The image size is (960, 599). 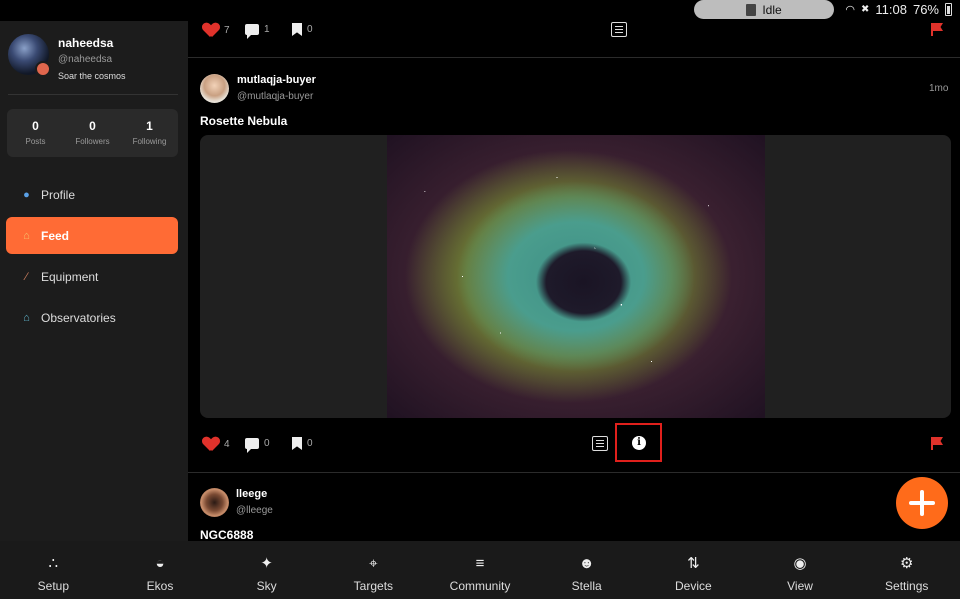 What do you see at coordinates (373, 563) in the screenshot?
I see `crosshair-icon: ⌖` at bounding box center [373, 563].